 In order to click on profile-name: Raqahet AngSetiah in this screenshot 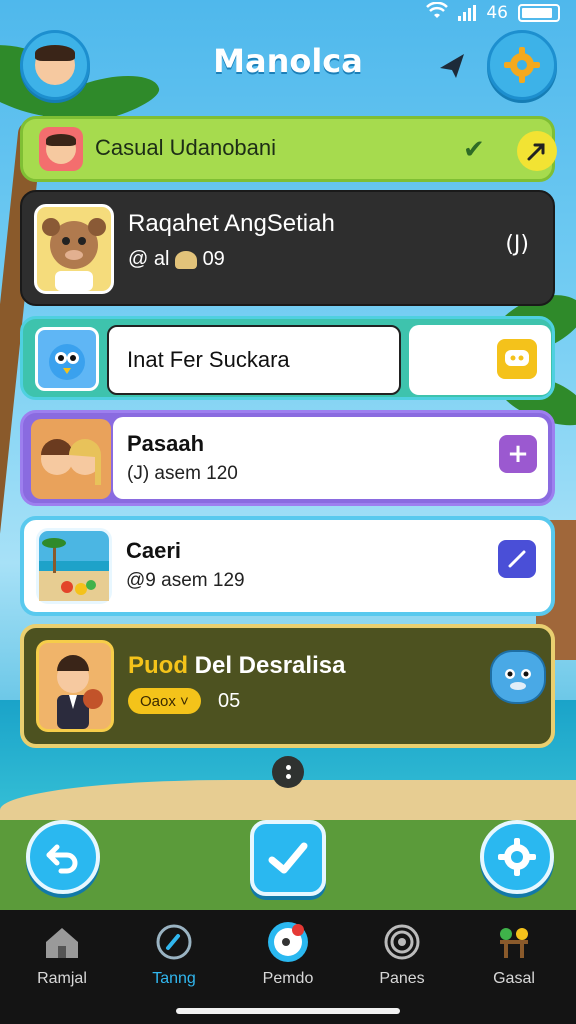, I will do `click(231, 223)`.